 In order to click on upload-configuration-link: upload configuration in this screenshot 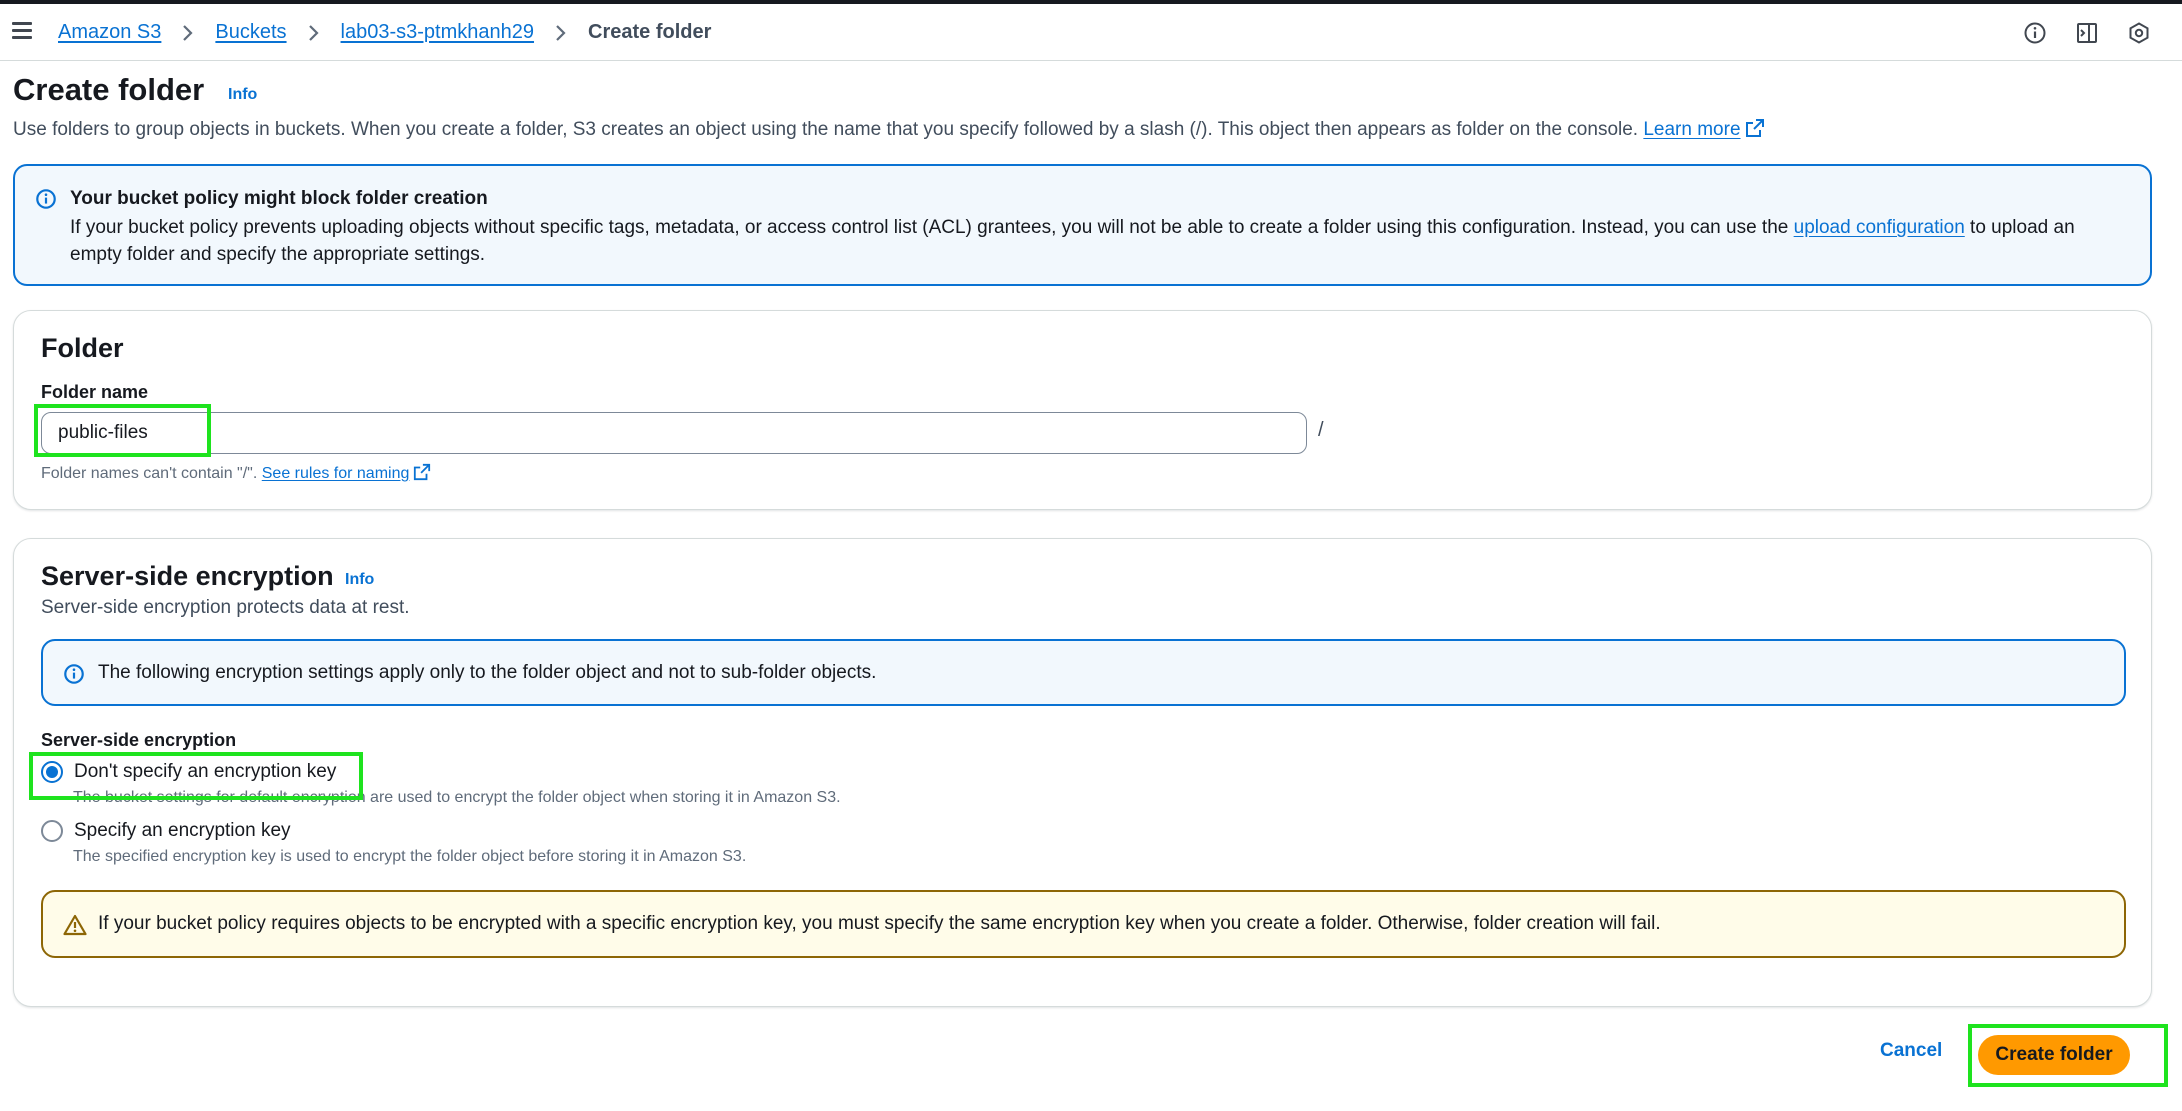, I will do `click(1879, 227)`.